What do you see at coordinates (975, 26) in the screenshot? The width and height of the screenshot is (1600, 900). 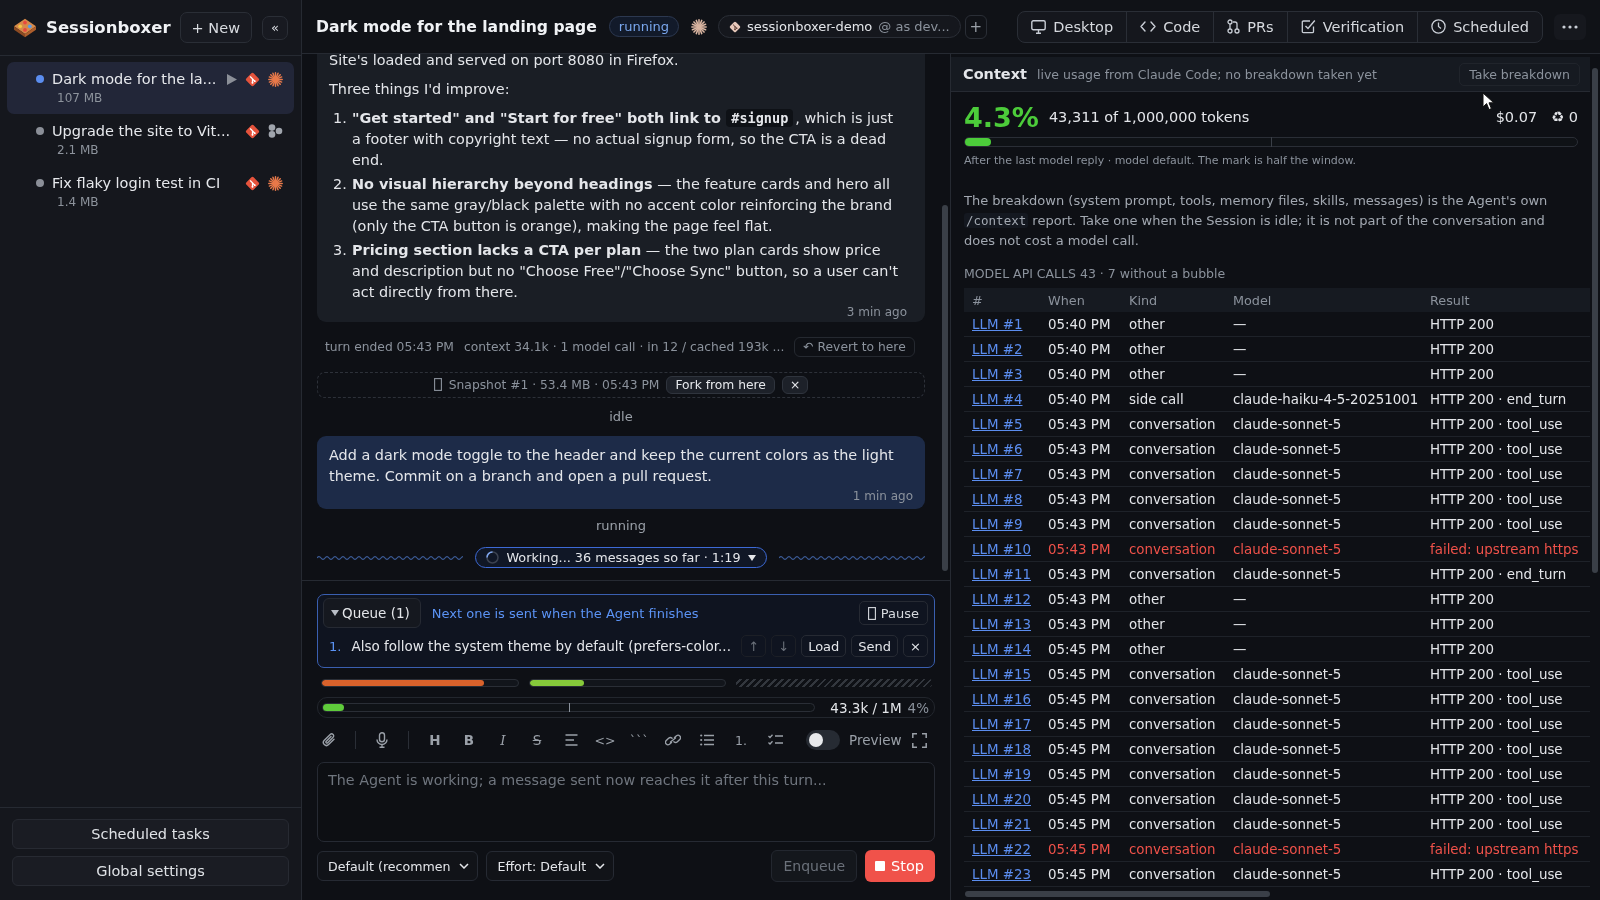 I see `add-button: +` at bounding box center [975, 26].